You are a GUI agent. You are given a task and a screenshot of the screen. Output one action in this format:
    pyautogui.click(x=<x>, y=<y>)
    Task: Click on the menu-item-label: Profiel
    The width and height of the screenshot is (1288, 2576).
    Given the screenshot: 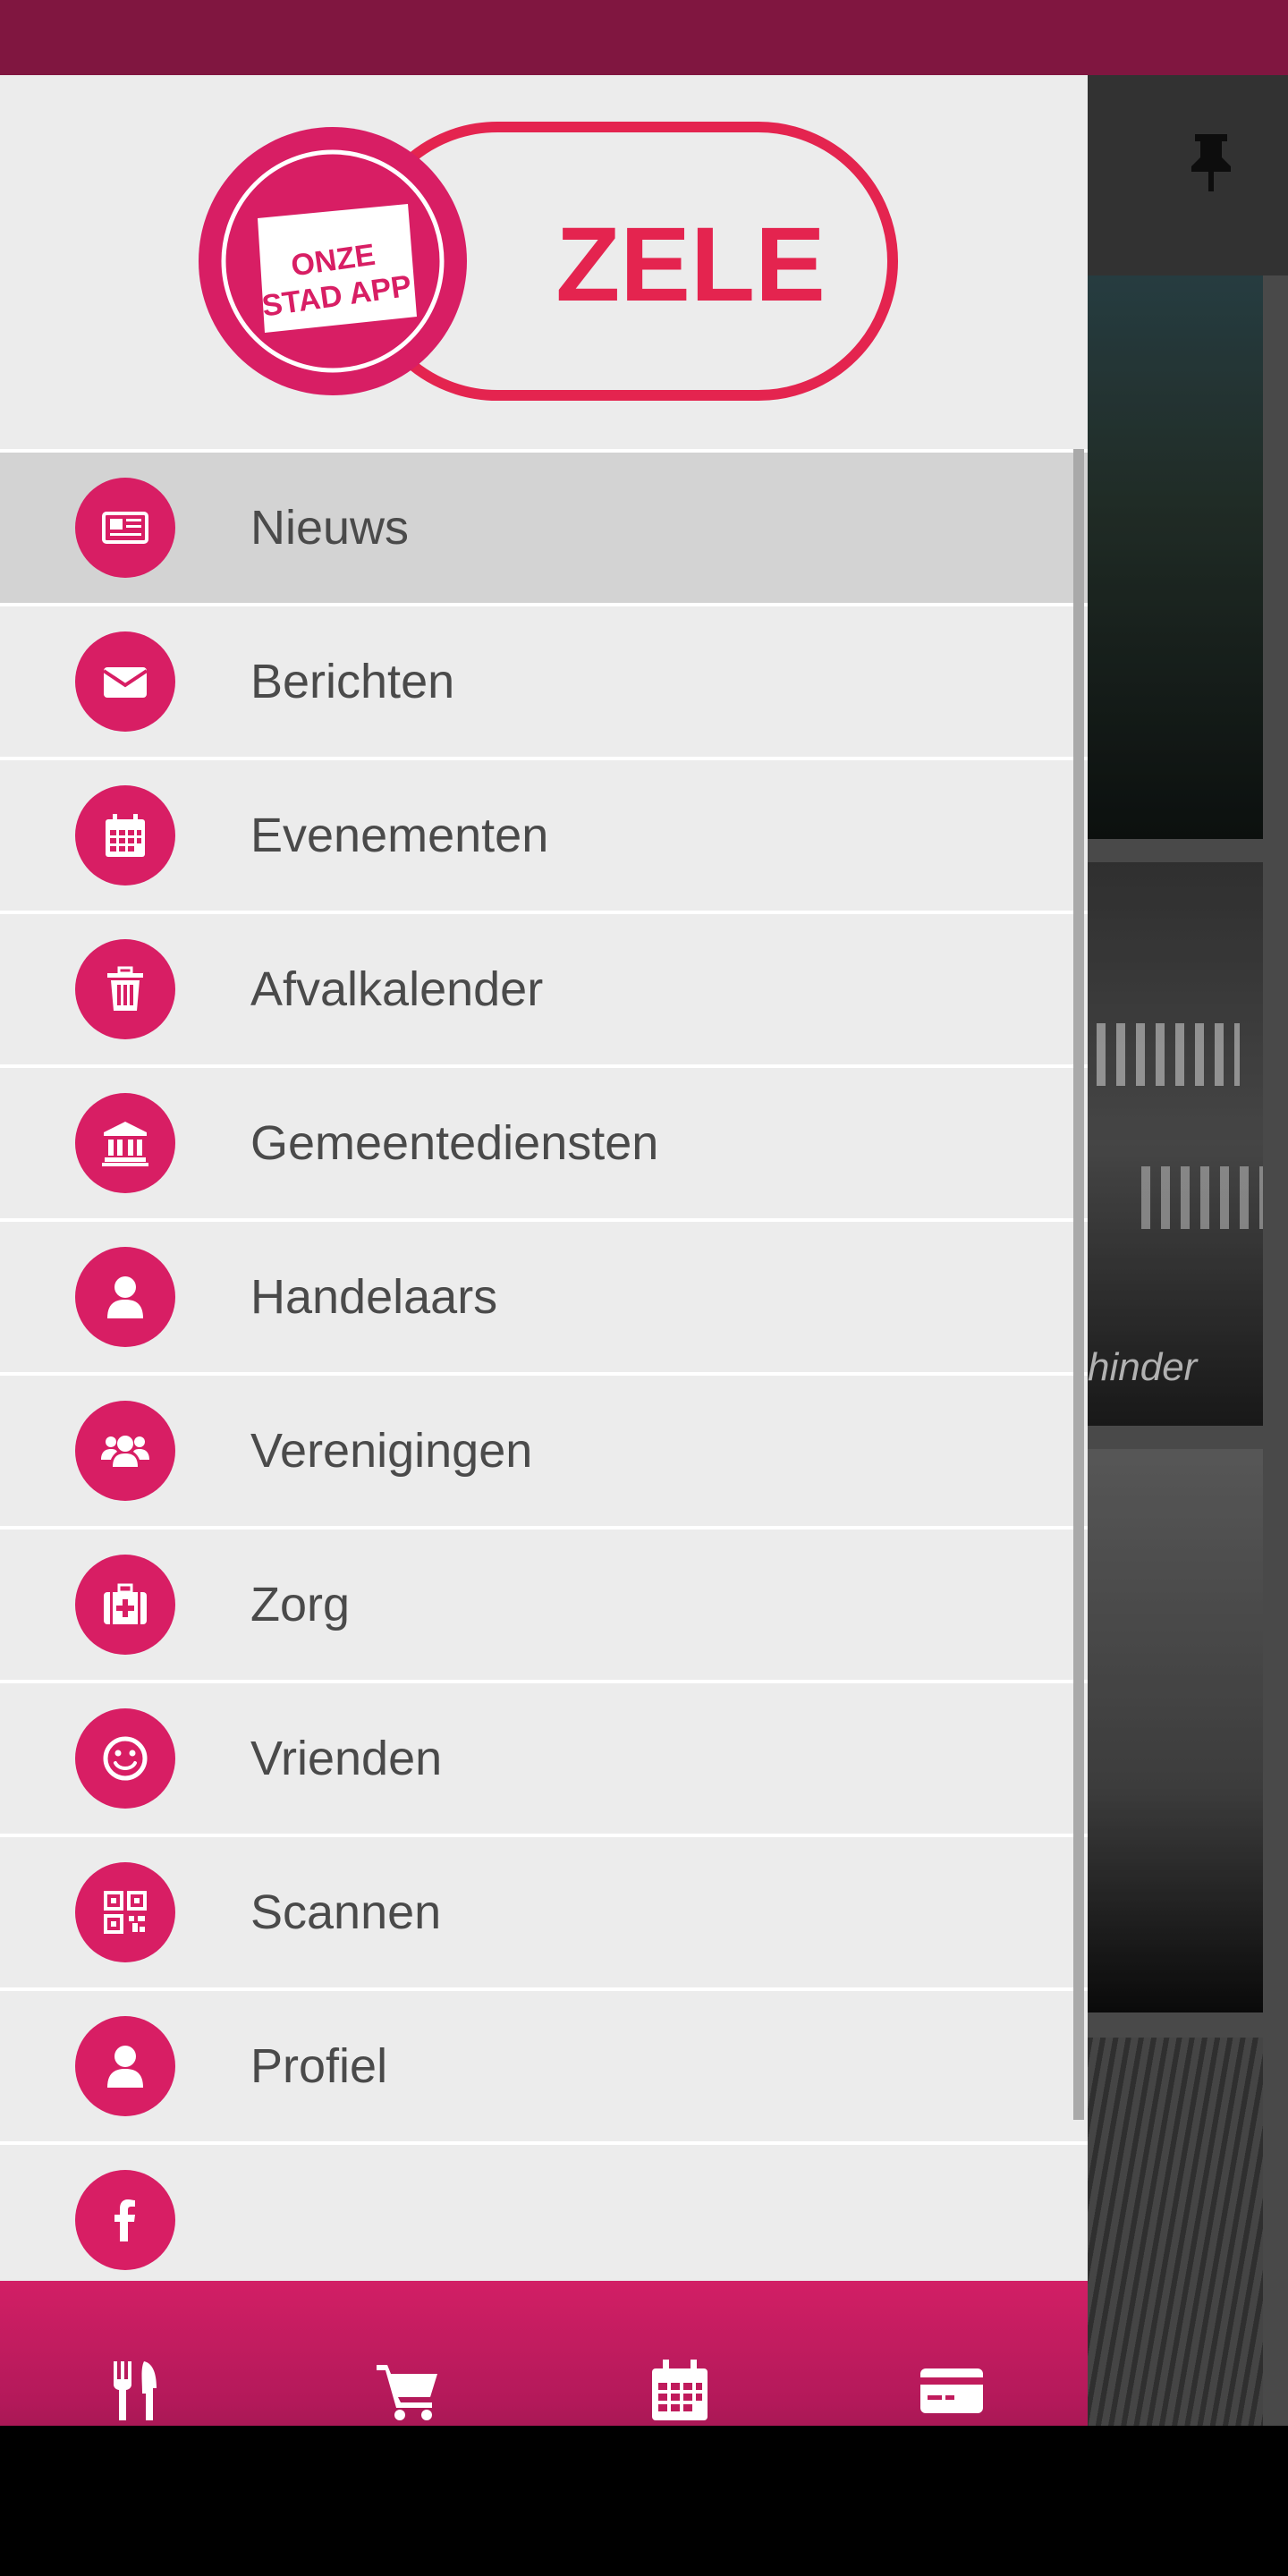 What is the action you would take?
    pyautogui.click(x=319, y=2066)
    